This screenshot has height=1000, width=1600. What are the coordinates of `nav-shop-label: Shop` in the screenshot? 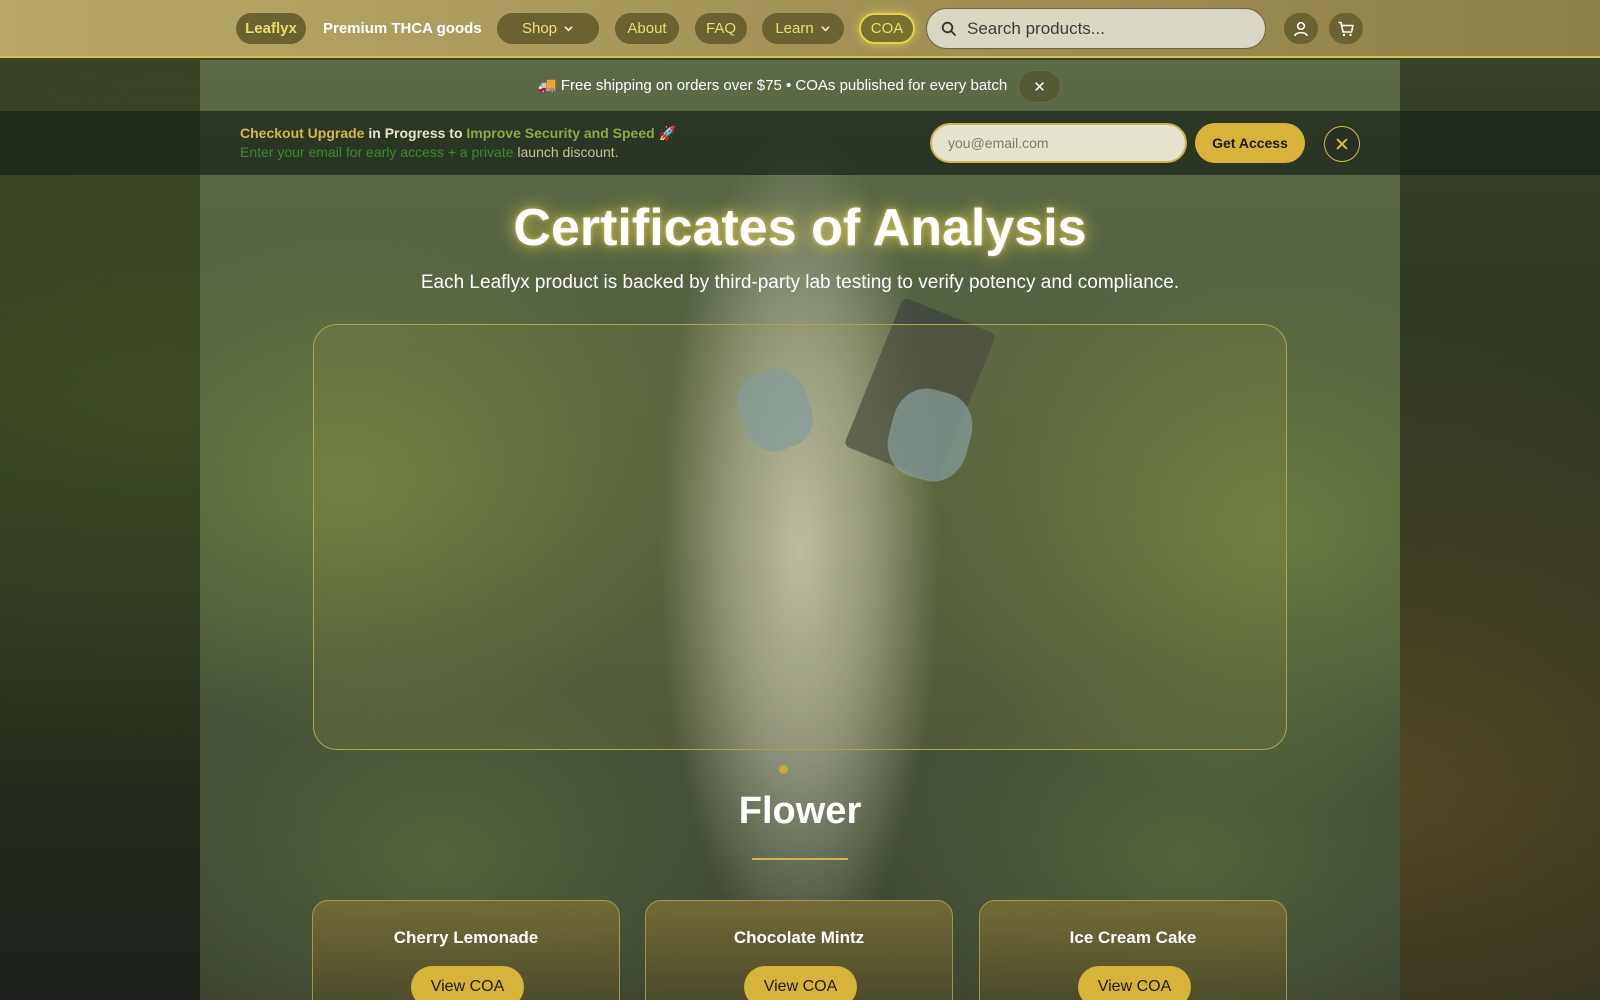 It's located at (539, 28).